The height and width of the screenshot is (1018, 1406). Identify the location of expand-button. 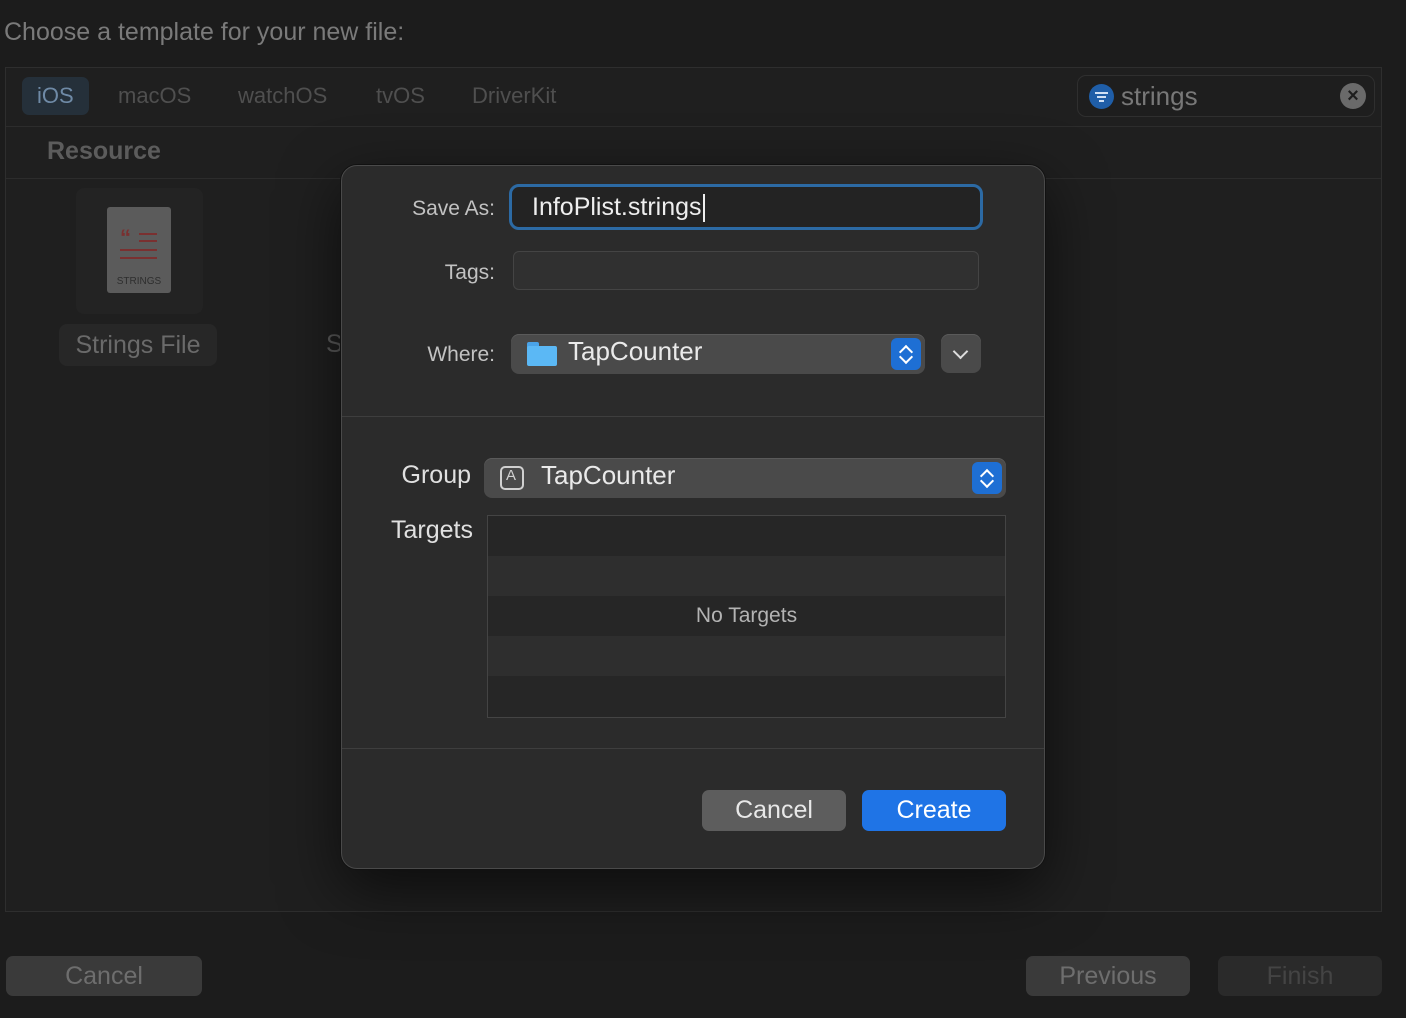
(961, 353).